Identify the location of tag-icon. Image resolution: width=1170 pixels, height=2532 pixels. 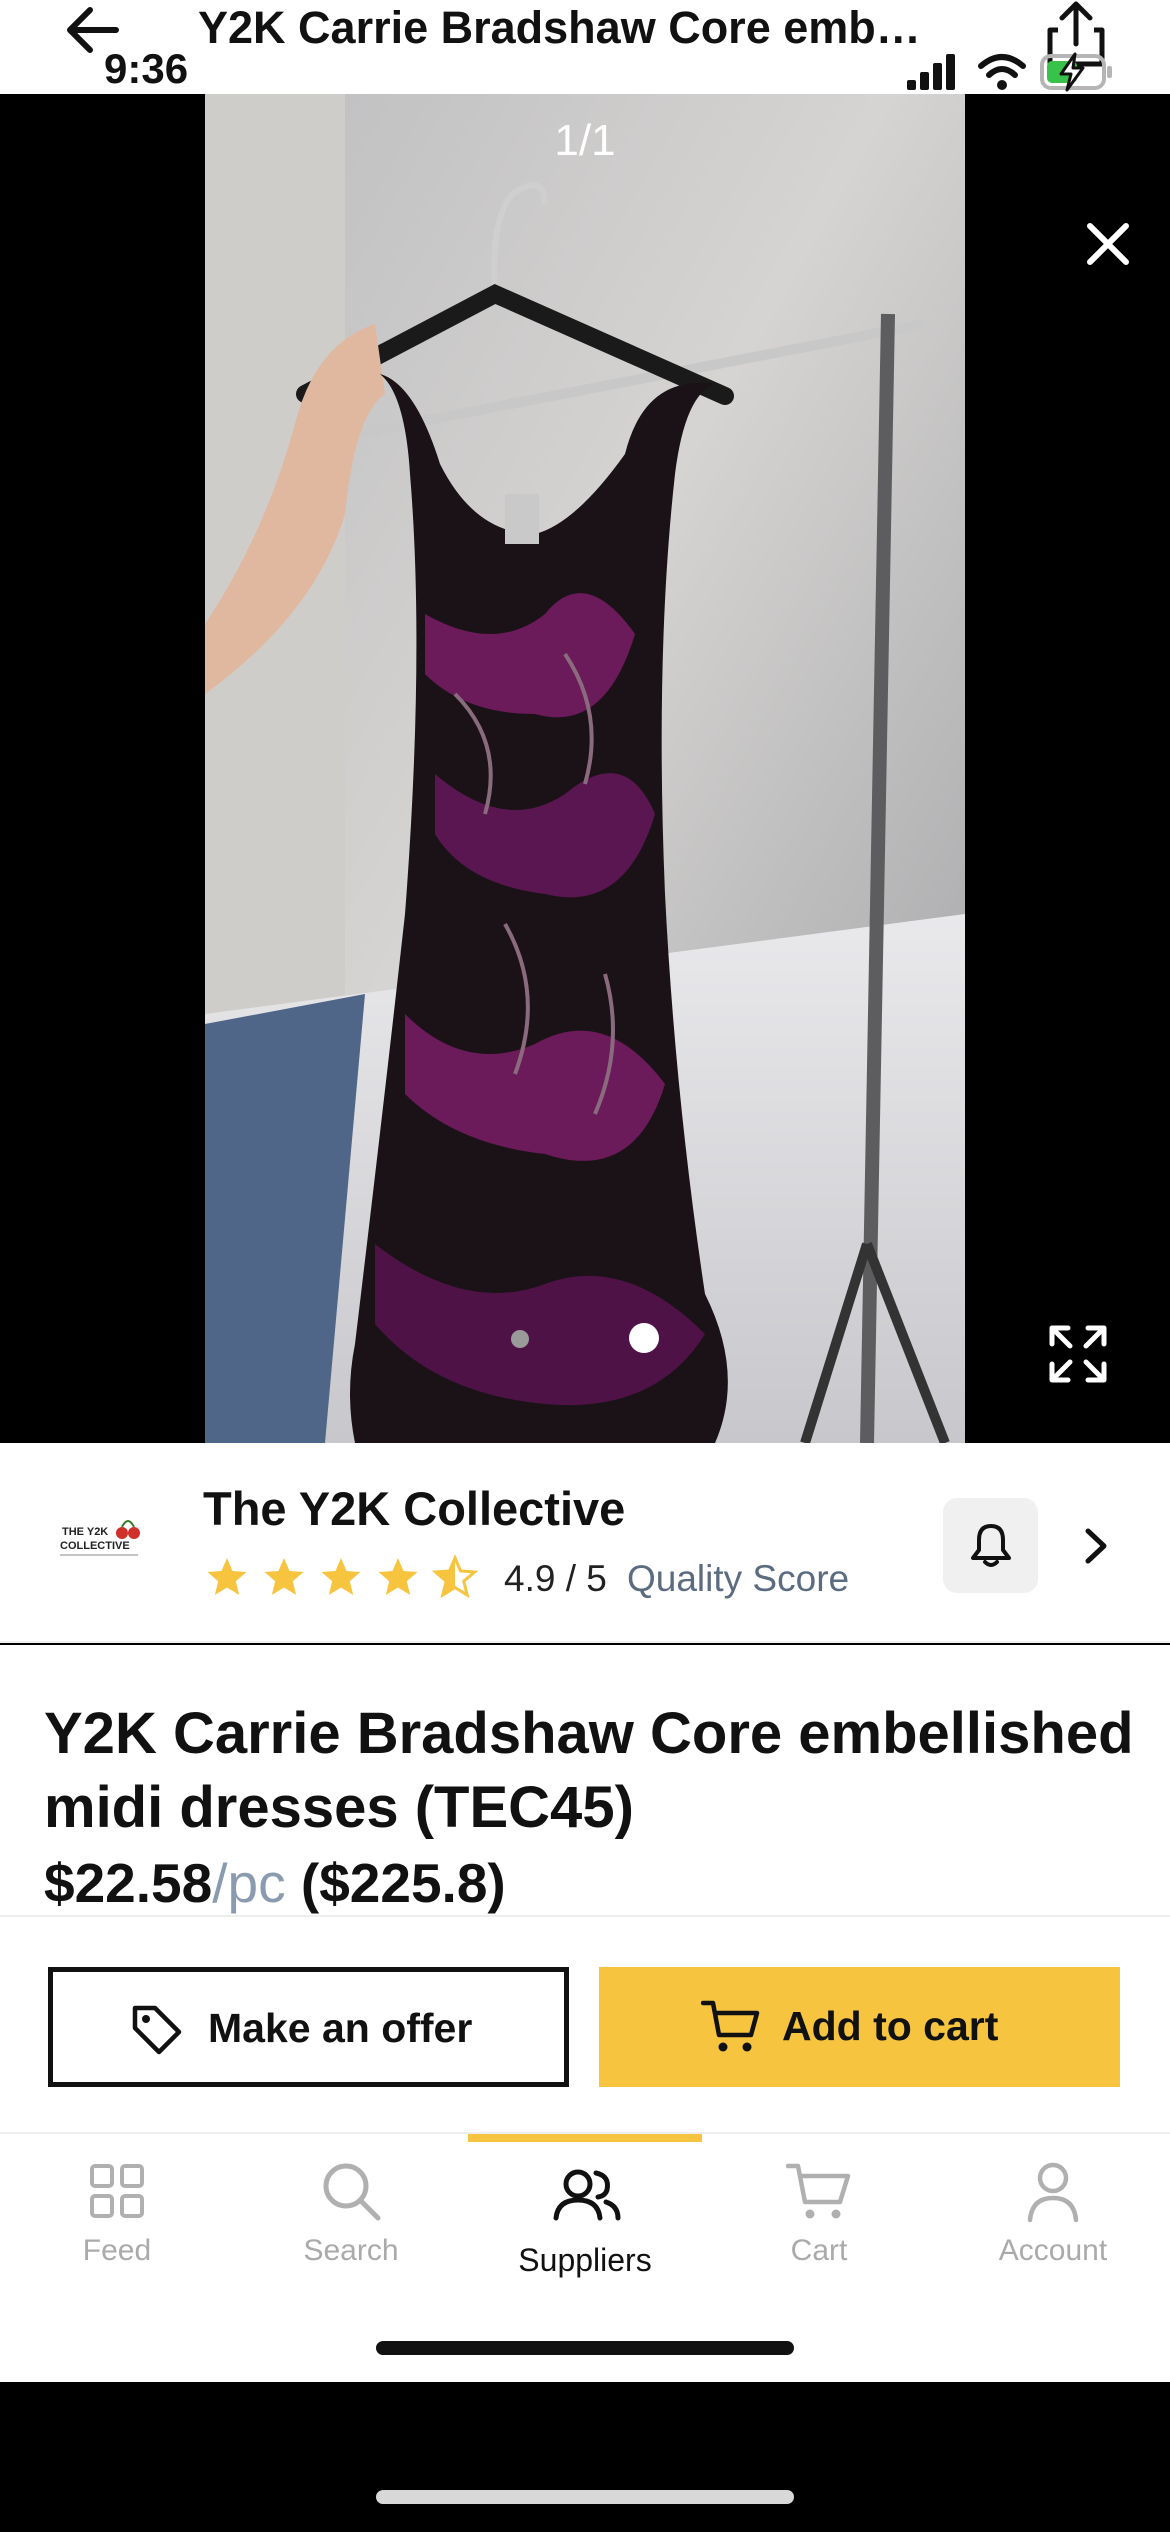
(157, 2030).